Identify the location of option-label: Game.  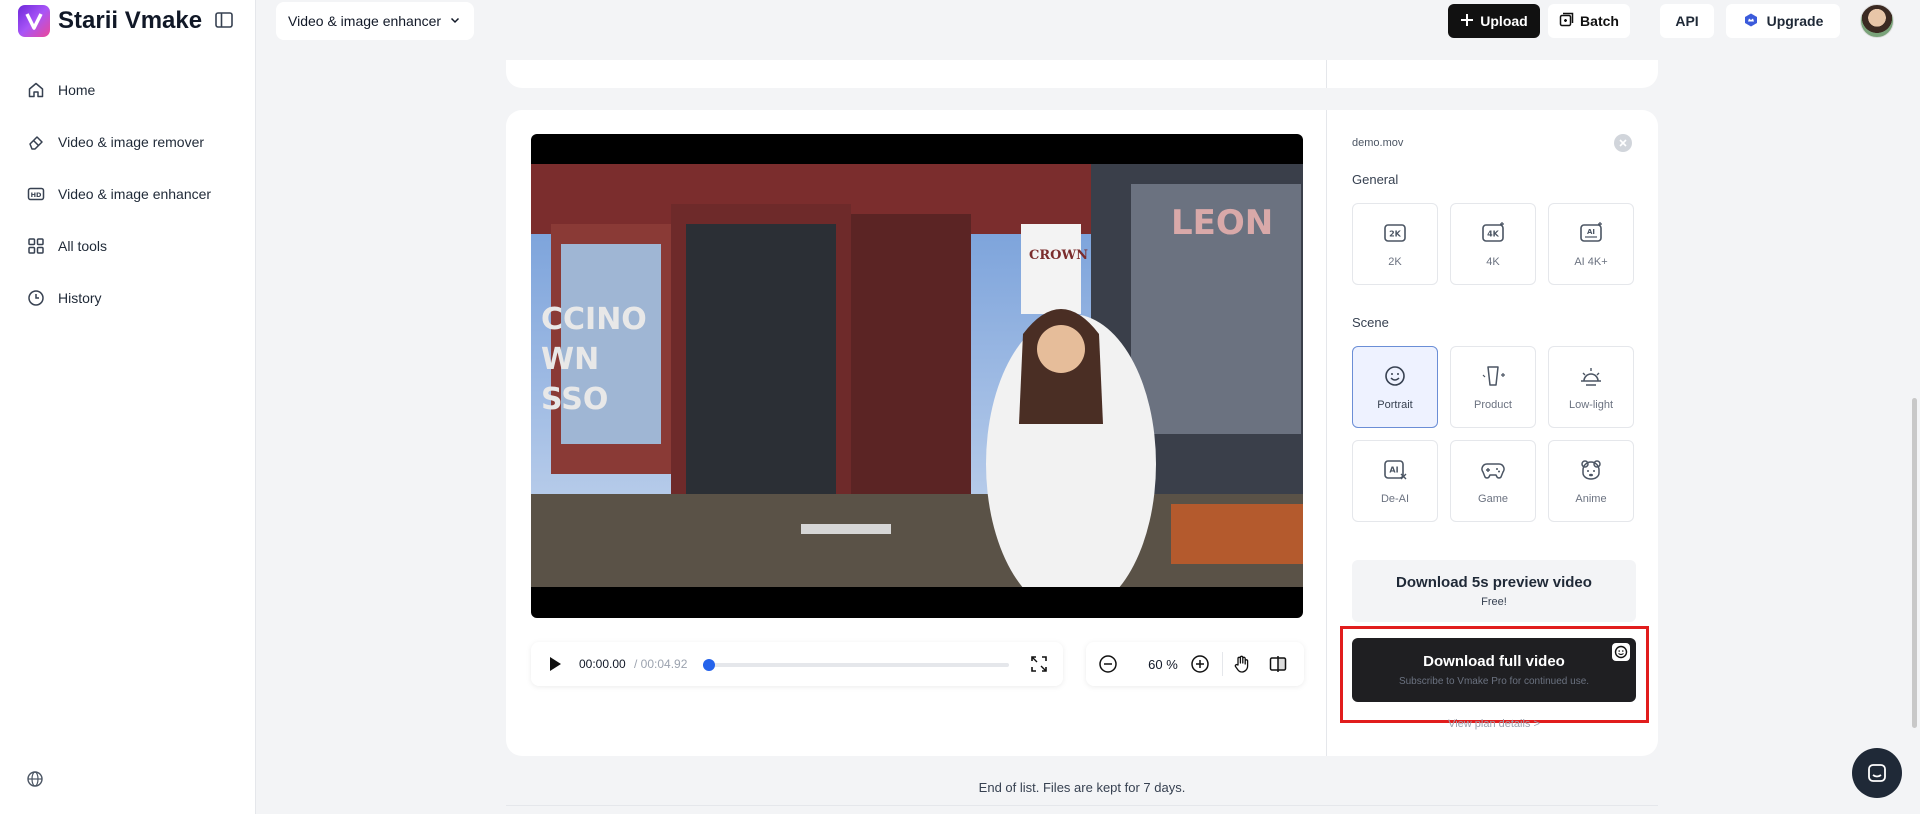
(1493, 499).